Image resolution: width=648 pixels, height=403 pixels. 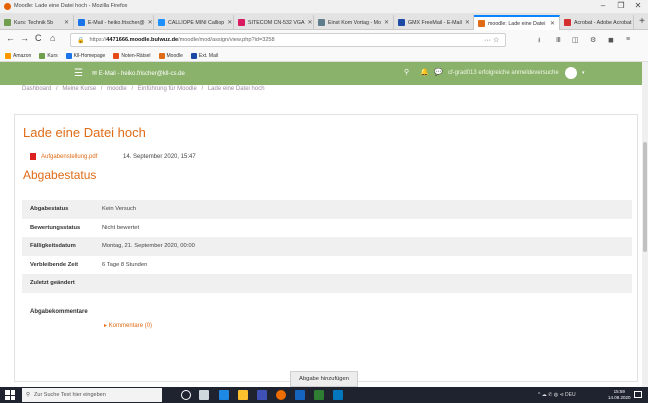 What do you see at coordinates (204, 395) in the screenshot?
I see `task-view-icon` at bounding box center [204, 395].